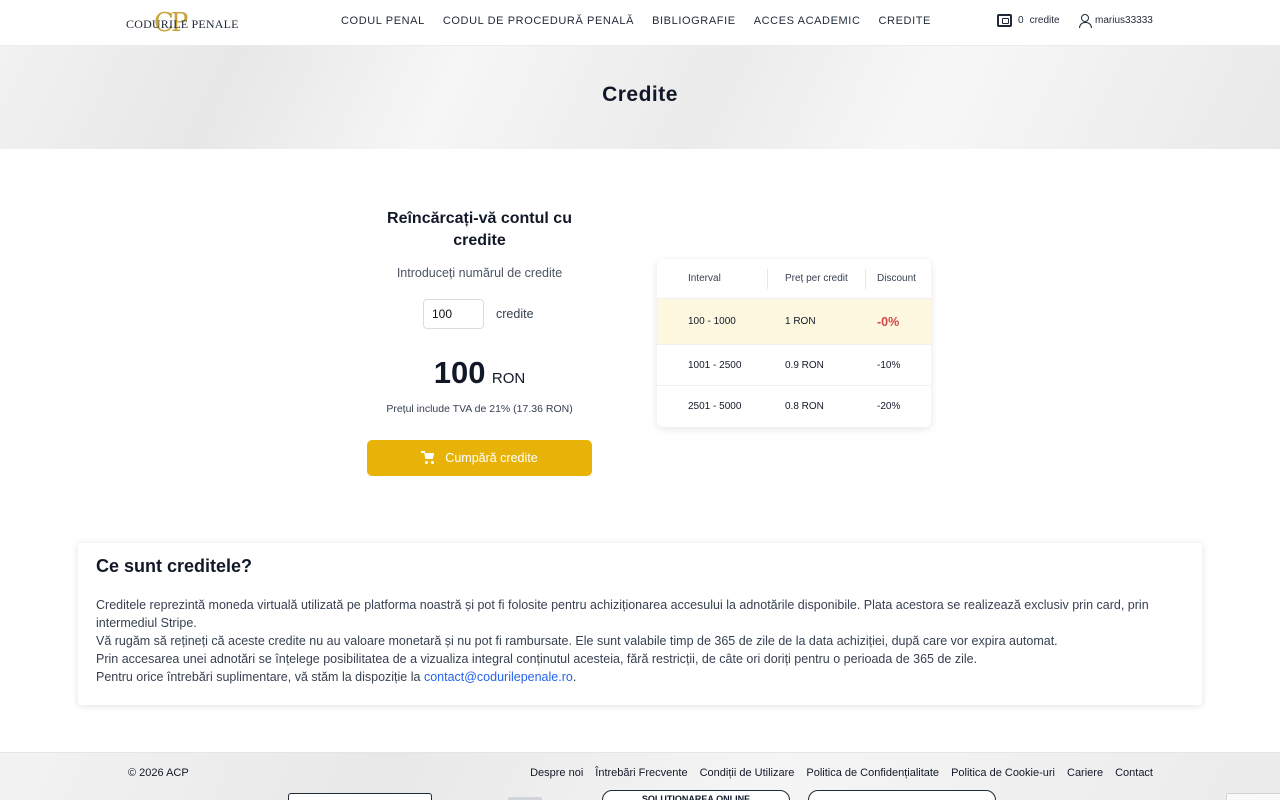  Describe the element at coordinates (574, 677) in the screenshot. I see `contact-suffix: .` at that location.